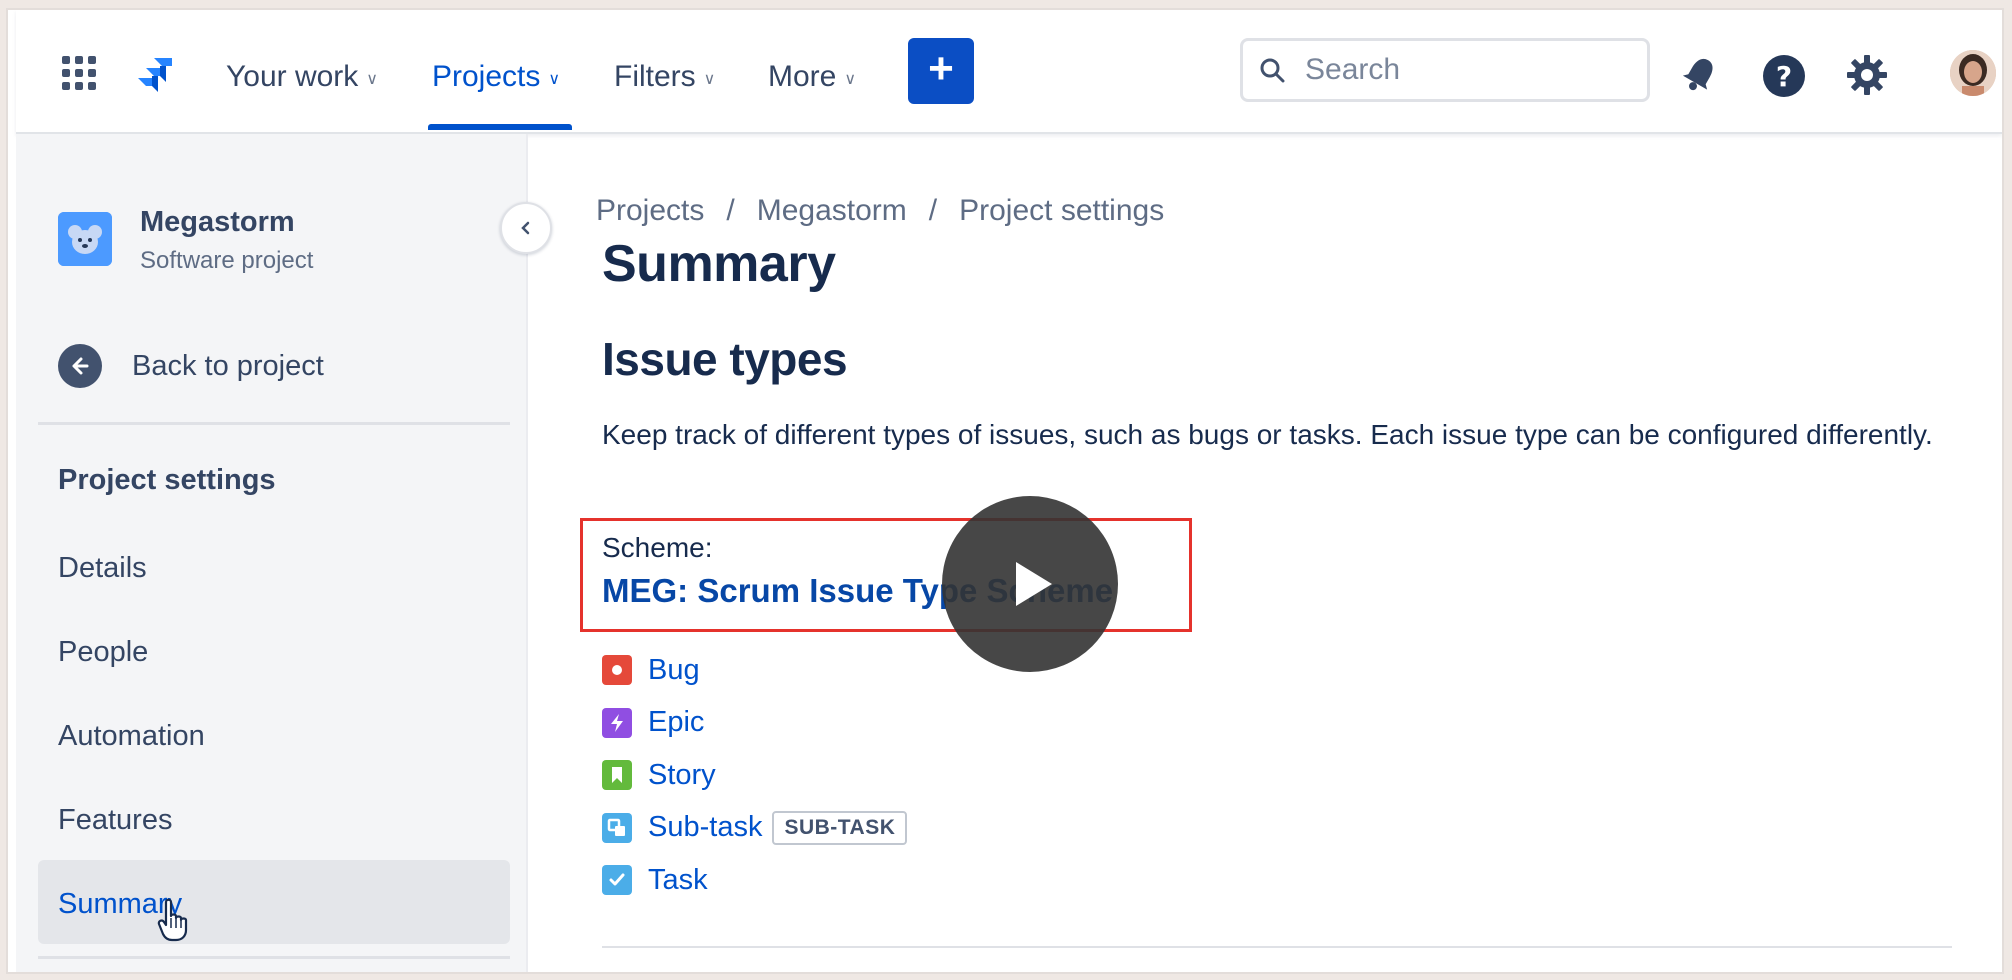 The height and width of the screenshot is (980, 2012). Describe the element at coordinates (676, 722) in the screenshot. I see `issue-type-label: Epic` at that location.